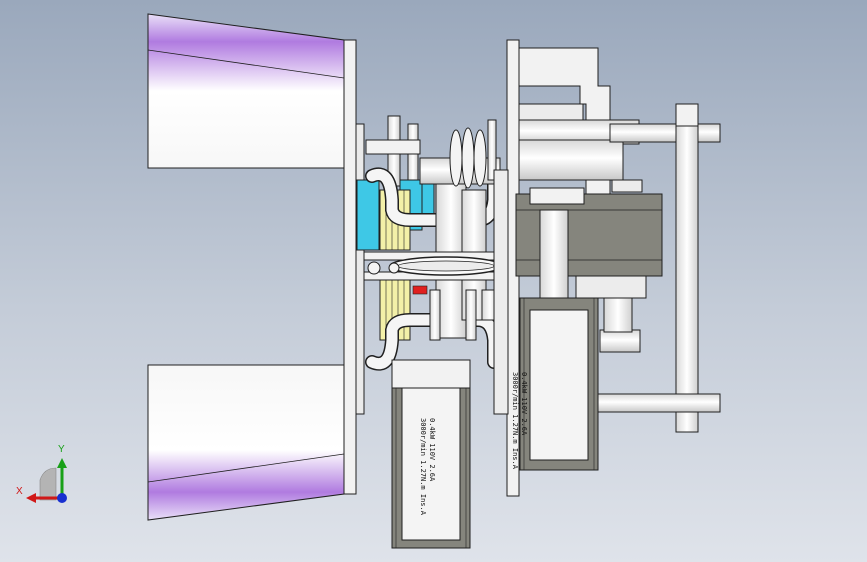 The width and height of the screenshot is (867, 562). Describe the element at coordinates (420, 290) in the screenshot. I see `red-marker` at that location.